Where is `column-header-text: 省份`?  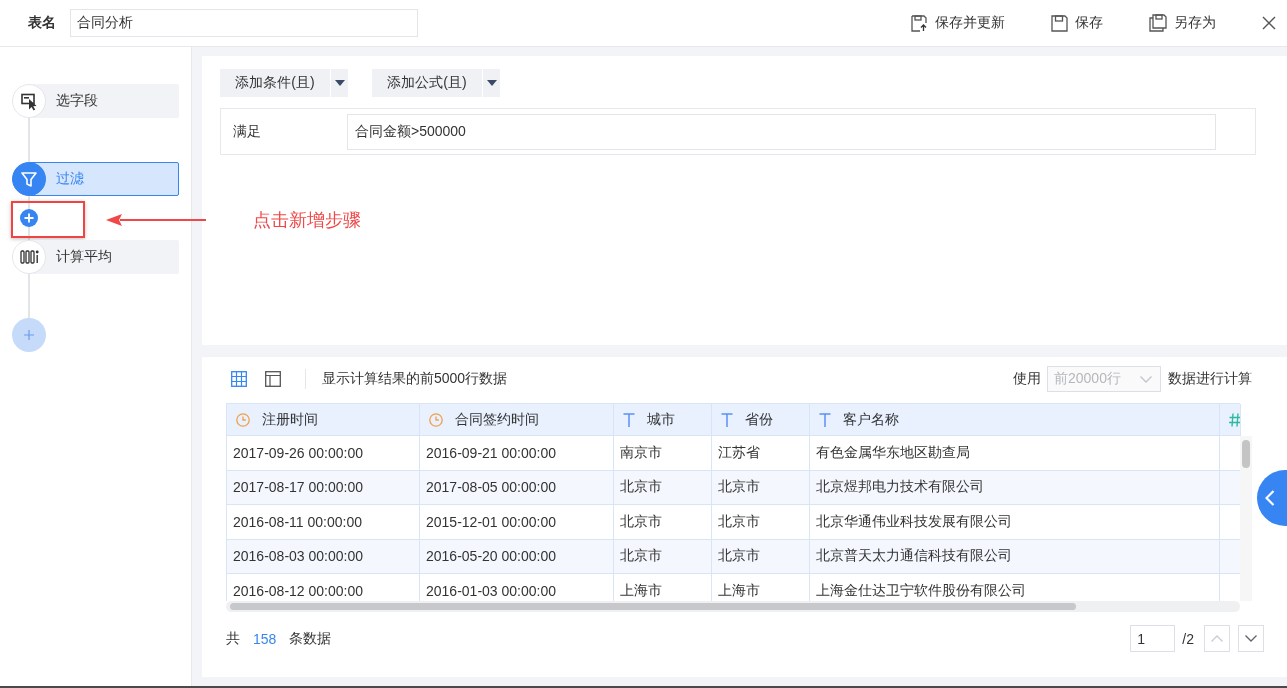
column-header-text: 省份 is located at coordinates (759, 419).